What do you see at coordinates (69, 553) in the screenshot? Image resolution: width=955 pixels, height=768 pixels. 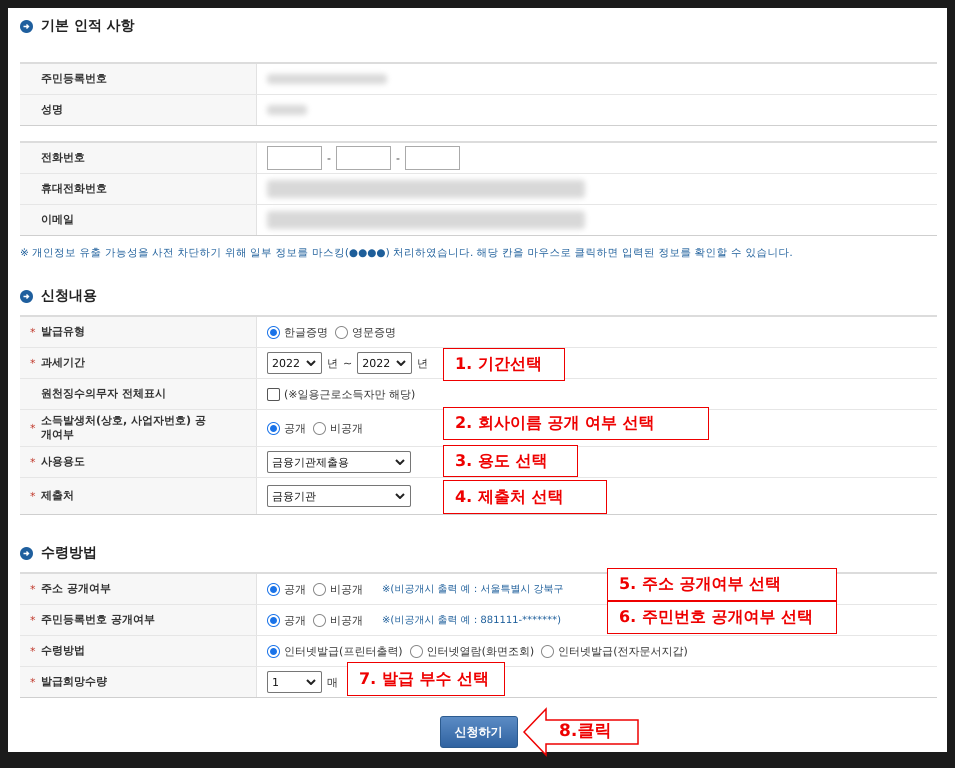 I see `section-title: 수령방법` at bounding box center [69, 553].